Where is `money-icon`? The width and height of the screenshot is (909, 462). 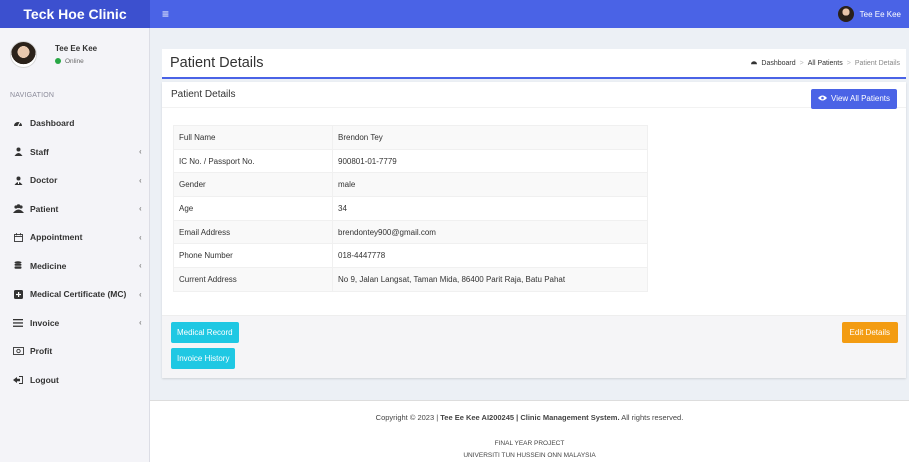
money-icon is located at coordinates (18, 351).